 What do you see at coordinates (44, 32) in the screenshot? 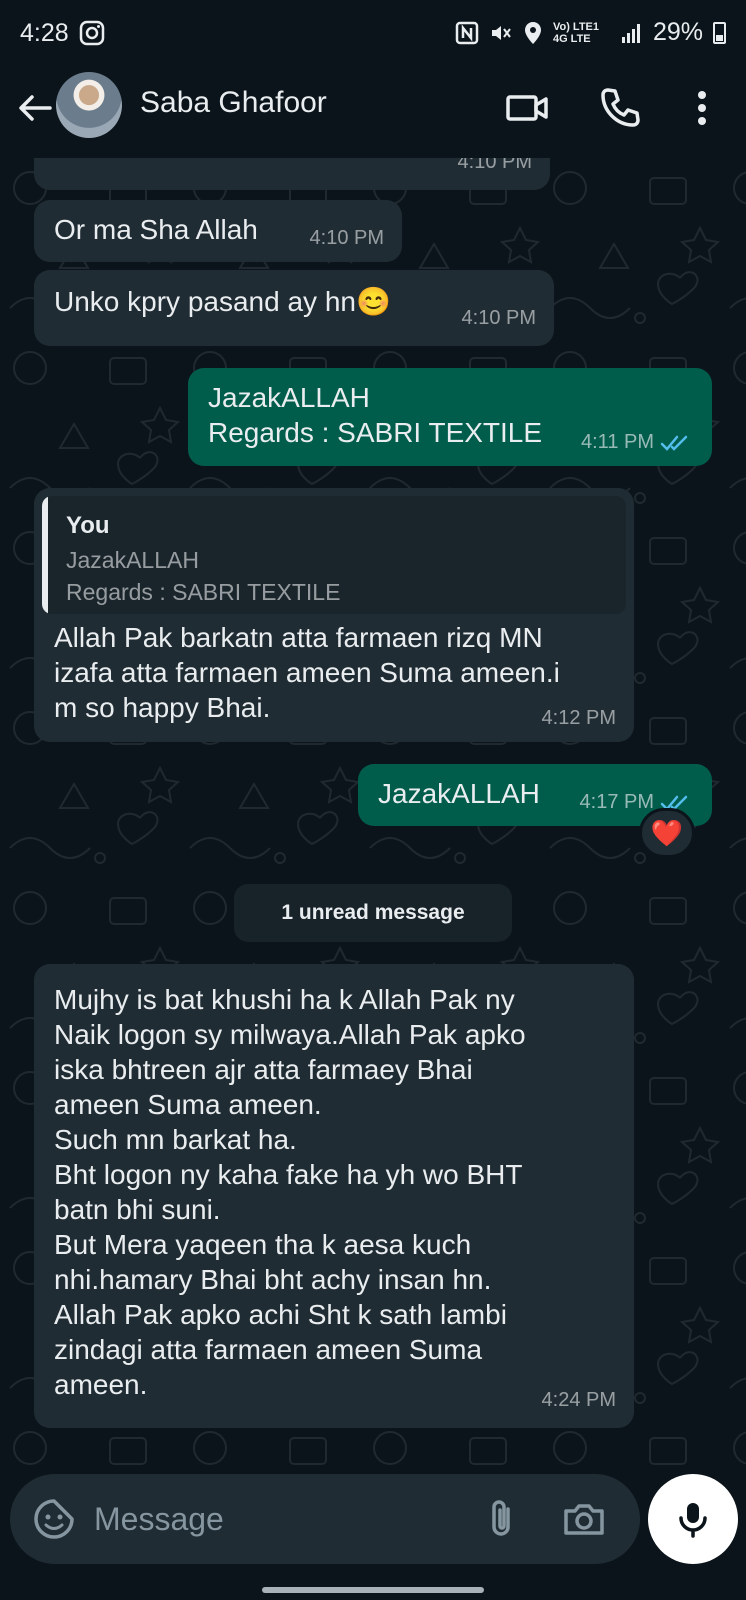
I see `status-time: 4:28` at bounding box center [44, 32].